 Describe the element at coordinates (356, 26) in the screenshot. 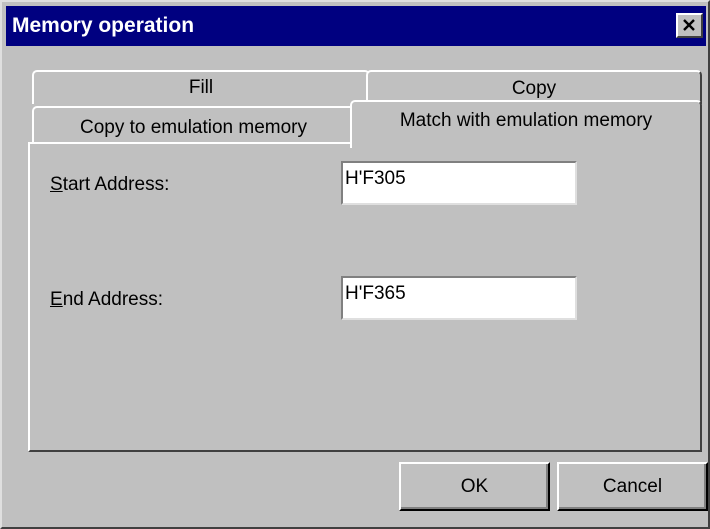

I see `title-bar: Memory operation` at that location.